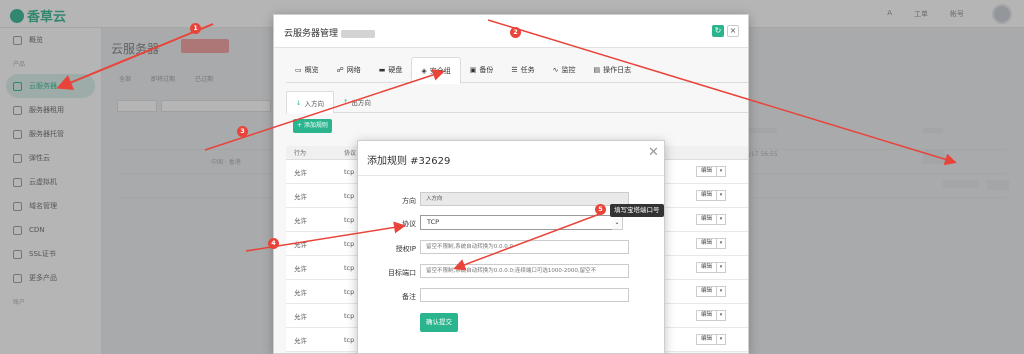 This screenshot has width=1024, height=354. I want to click on annotation-callout: 填写宝塔端口号, so click(637, 210).